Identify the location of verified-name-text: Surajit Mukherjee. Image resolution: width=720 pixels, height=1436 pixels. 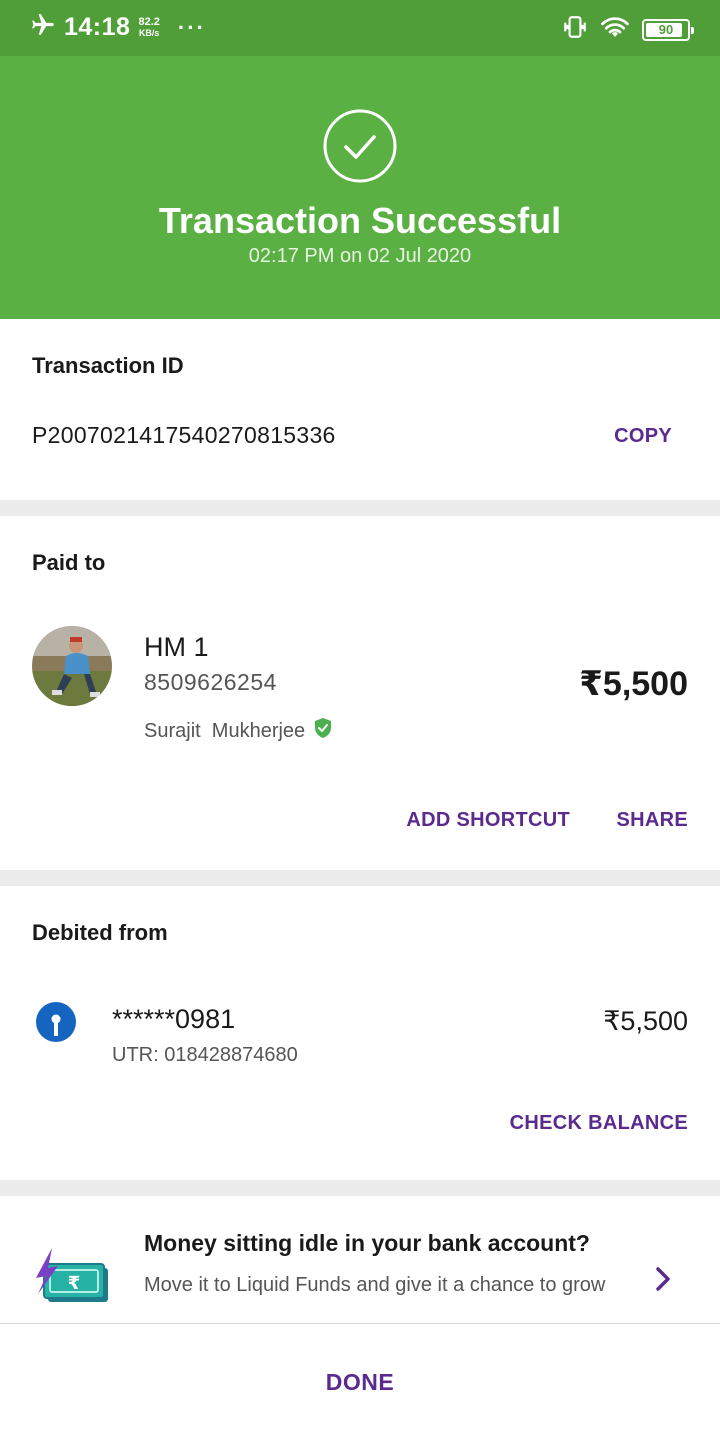
(225, 730).